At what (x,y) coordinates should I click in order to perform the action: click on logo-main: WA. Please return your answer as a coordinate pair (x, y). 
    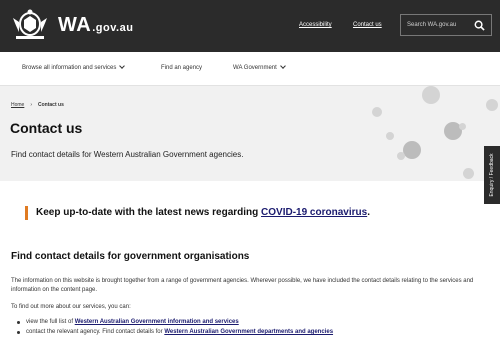
    Looking at the image, I should click on (75, 25).